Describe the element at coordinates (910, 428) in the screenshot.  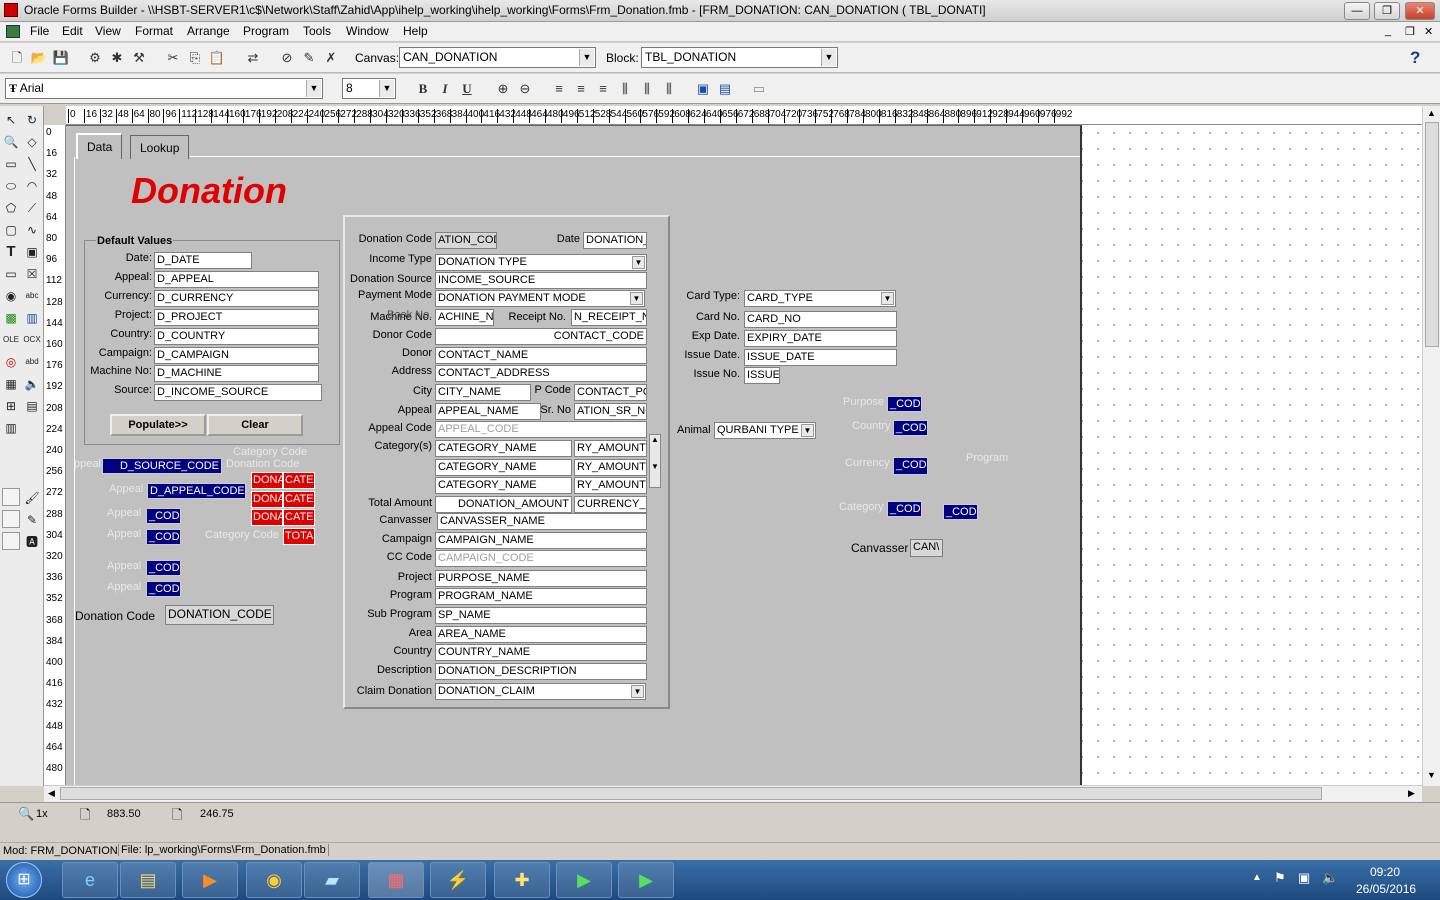
I see `country-code-field: _CODE` at that location.